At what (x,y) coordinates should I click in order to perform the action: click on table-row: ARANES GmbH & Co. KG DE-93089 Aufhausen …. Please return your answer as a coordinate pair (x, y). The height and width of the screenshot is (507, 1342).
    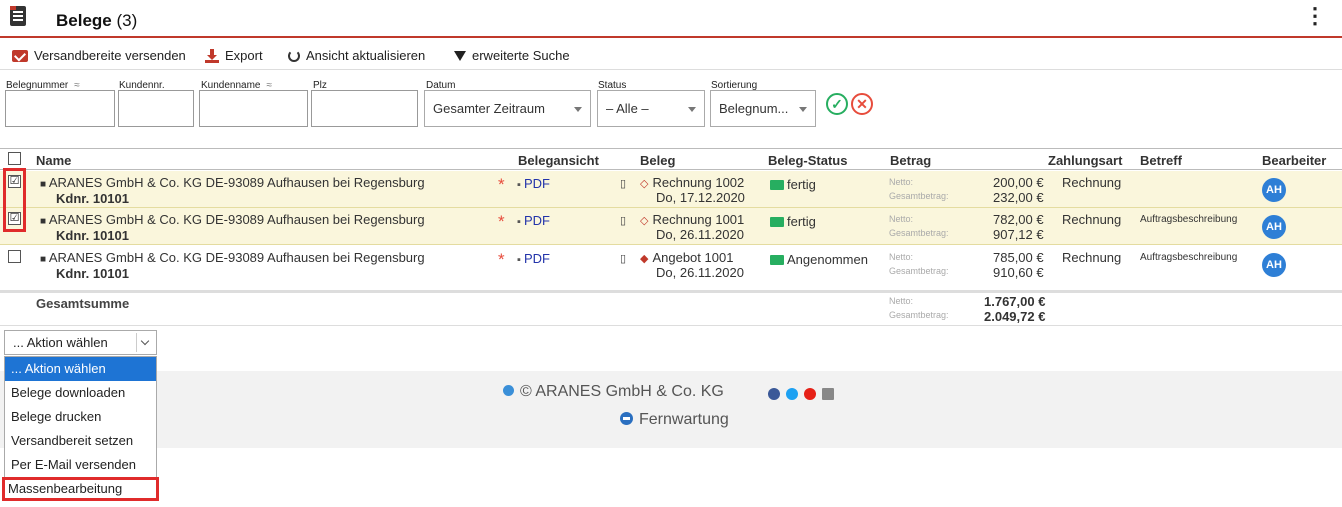
    Looking at the image, I should click on (671, 264).